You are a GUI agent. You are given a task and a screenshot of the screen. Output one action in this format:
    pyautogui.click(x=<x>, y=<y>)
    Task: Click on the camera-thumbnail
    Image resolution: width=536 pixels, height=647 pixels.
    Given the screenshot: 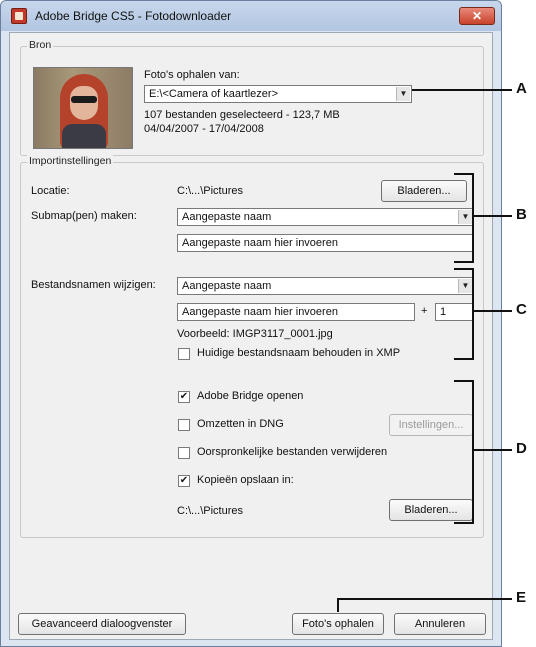 What is the action you would take?
    pyautogui.click(x=83, y=108)
    